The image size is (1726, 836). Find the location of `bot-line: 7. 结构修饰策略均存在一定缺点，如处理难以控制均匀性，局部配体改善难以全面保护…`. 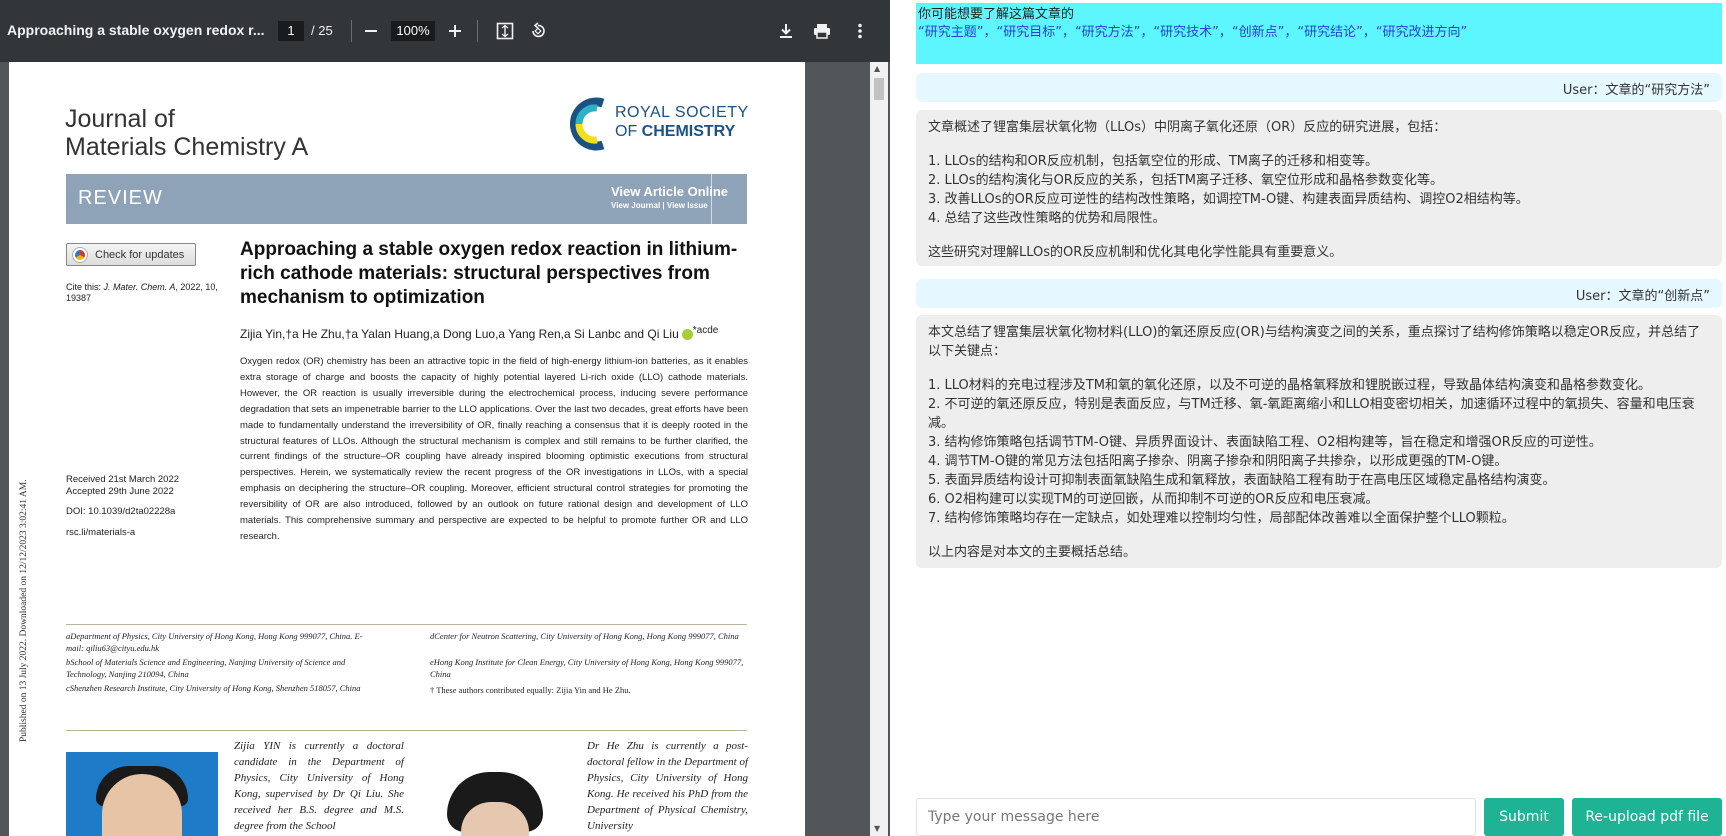

bot-line: 7. 结构修饰策略均存在一定缺点，如处理难以控制均匀性，局部配体改善难以全面保护… is located at coordinates (1221, 518).